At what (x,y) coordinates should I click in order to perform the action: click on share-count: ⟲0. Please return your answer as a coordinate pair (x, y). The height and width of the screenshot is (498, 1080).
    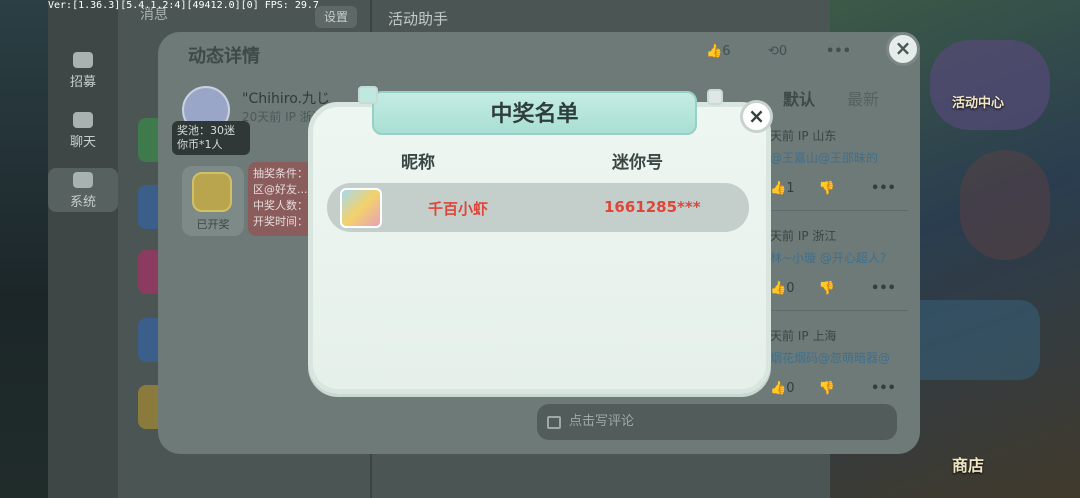
    Looking at the image, I should click on (777, 51).